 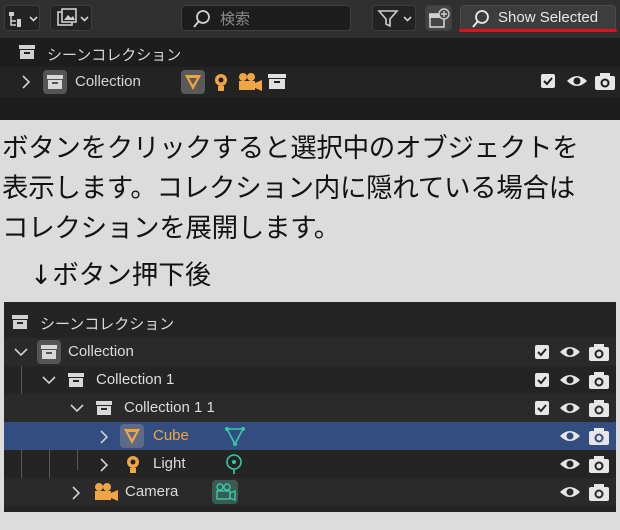 I want to click on filter-dropdown, so click(x=394, y=18).